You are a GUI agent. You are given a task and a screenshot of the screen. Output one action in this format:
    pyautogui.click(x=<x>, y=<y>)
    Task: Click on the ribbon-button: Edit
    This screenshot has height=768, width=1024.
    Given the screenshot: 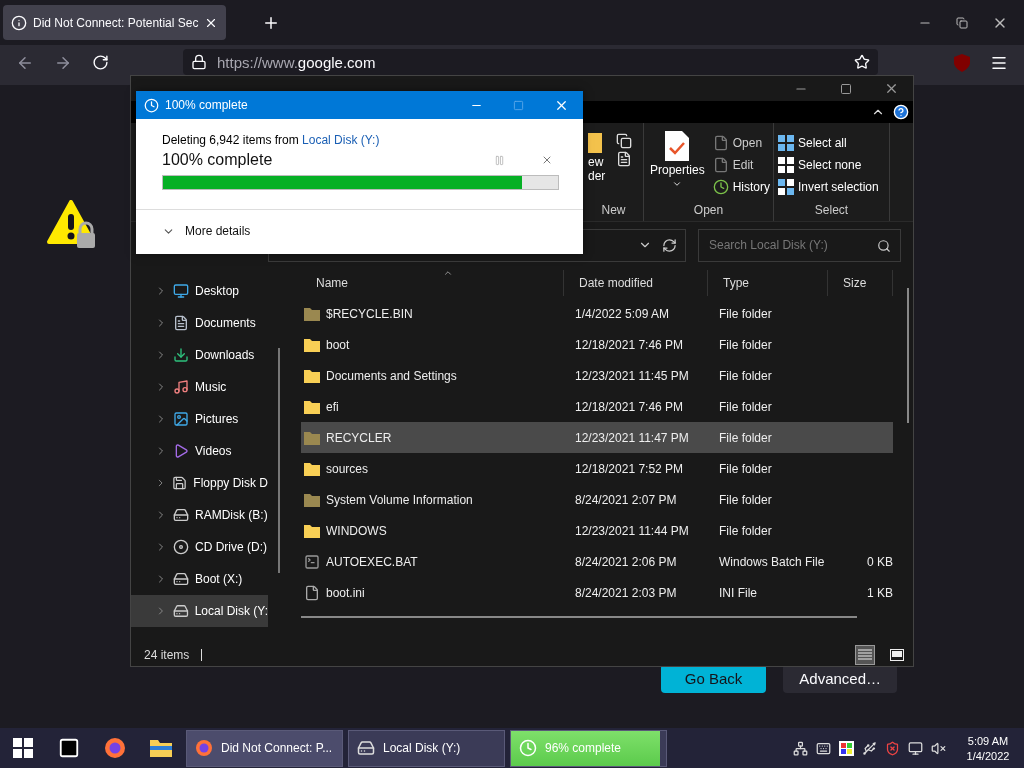 What is the action you would take?
    pyautogui.click(x=741, y=165)
    